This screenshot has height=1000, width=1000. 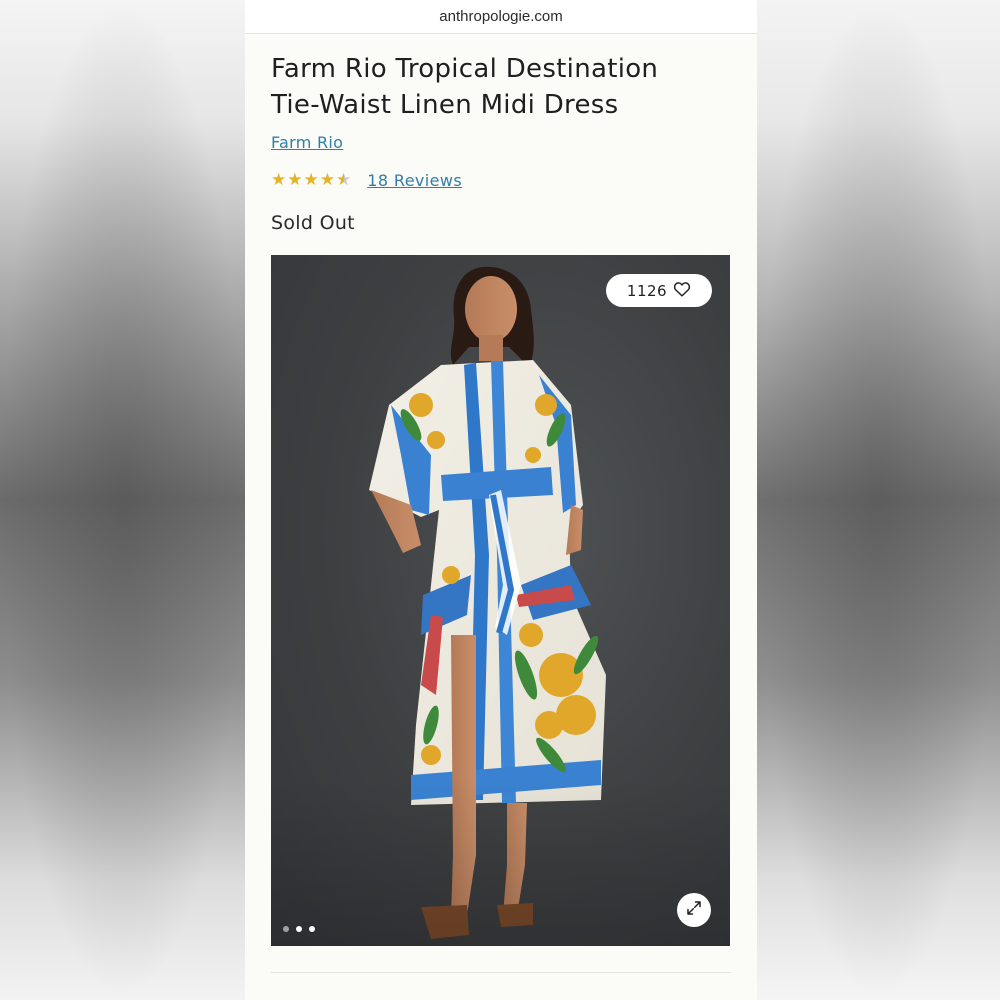 I want to click on star-rating: ★ ★ ★ ★ ★, so click(x=311, y=179).